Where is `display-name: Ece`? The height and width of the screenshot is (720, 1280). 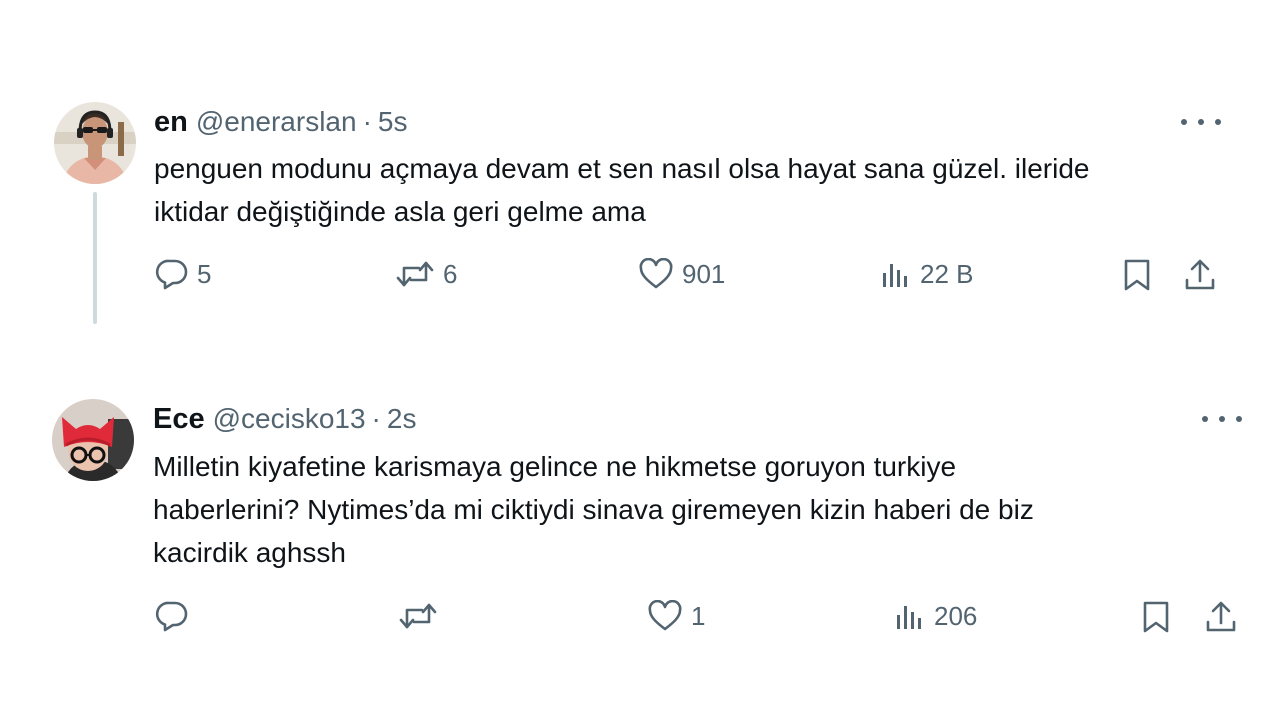
display-name: Ece is located at coordinates (179, 419).